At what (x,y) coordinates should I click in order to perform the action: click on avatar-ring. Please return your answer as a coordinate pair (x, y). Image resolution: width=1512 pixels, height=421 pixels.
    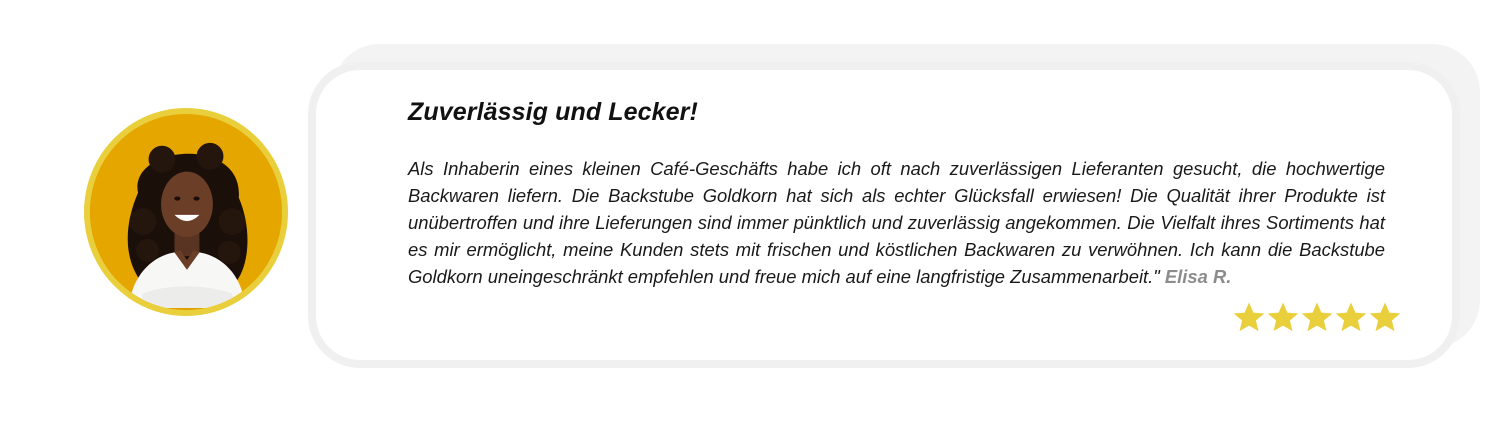
    Looking at the image, I should click on (186, 212).